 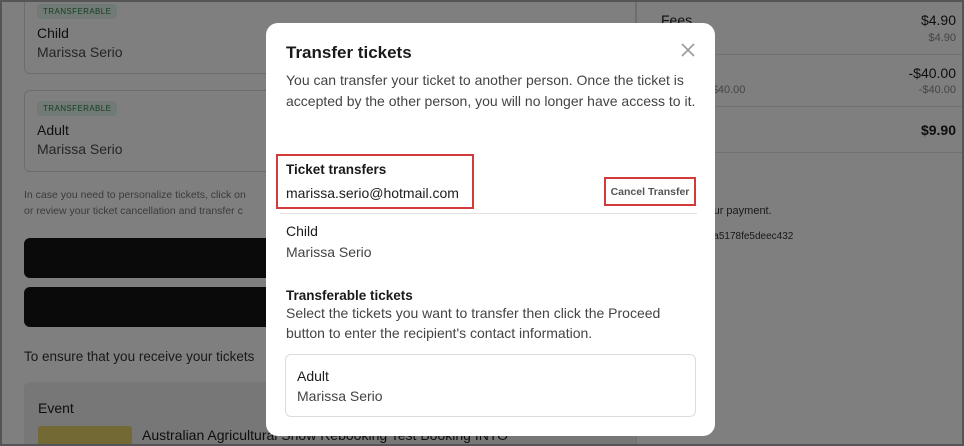 What do you see at coordinates (329, 252) in the screenshot?
I see `transferred-ticket-holder: Marissa Serio` at bounding box center [329, 252].